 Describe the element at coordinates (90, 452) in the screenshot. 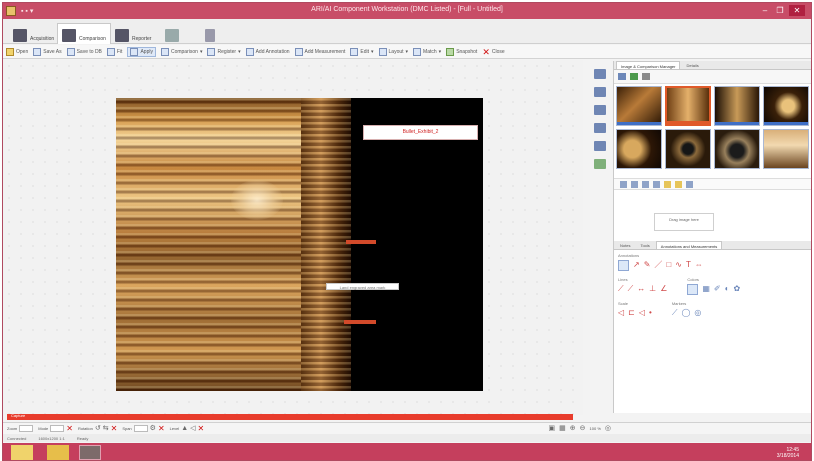

I see `app-taskbar-icon` at that location.